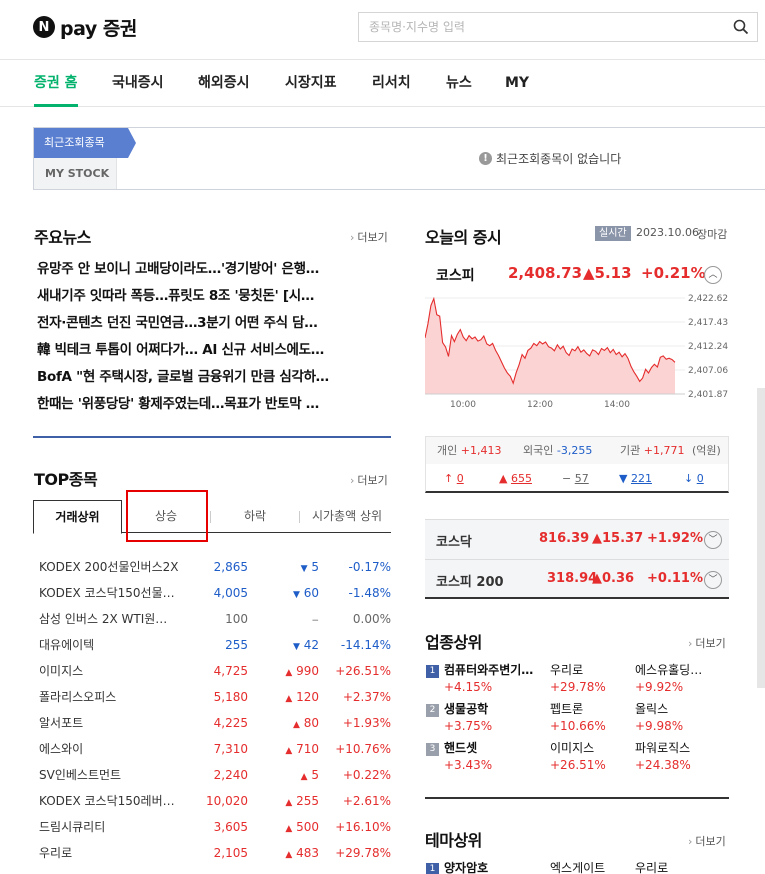 This screenshot has height=874, width=765. I want to click on tab-falling: 하락, so click(255, 516).